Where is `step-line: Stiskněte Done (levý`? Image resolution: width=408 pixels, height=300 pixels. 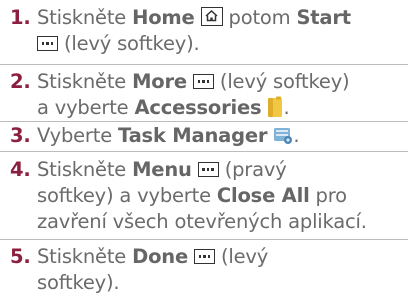 step-line: Stiskněte Done (levý is located at coordinates (222, 257).